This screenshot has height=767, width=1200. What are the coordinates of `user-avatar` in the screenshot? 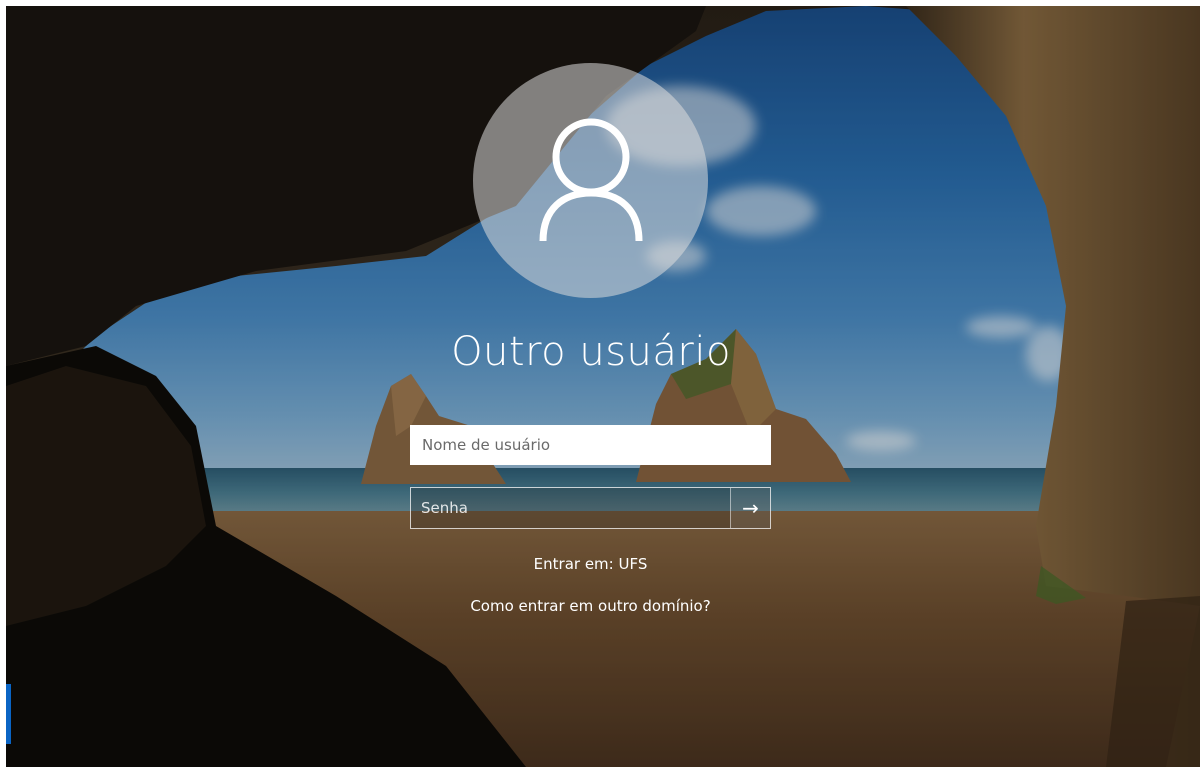 It's located at (590, 180).